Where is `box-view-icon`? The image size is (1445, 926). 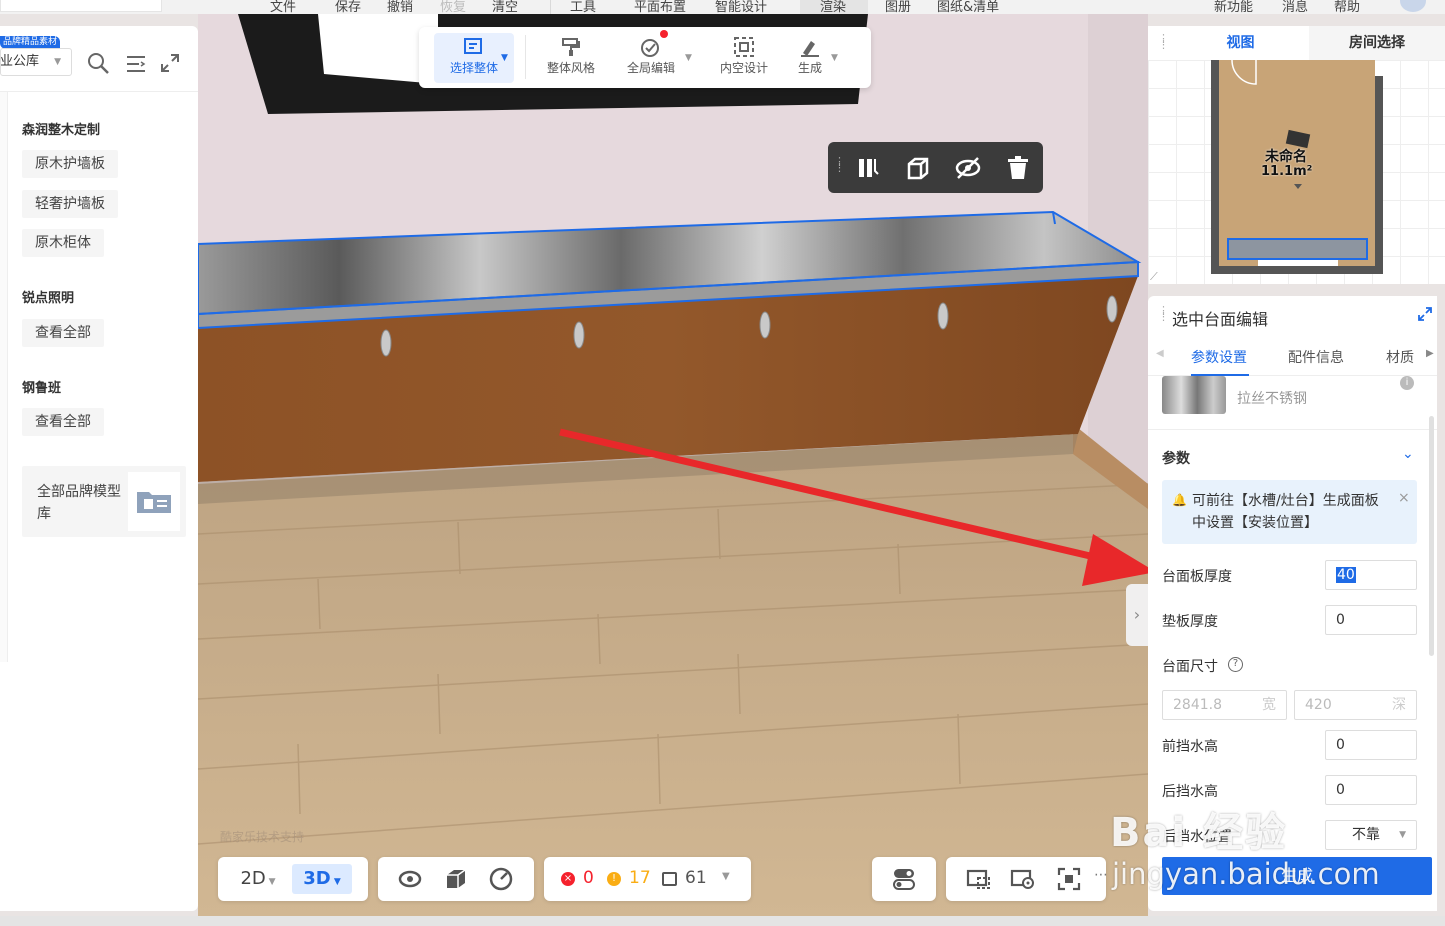 box-view-icon is located at coordinates (456, 879).